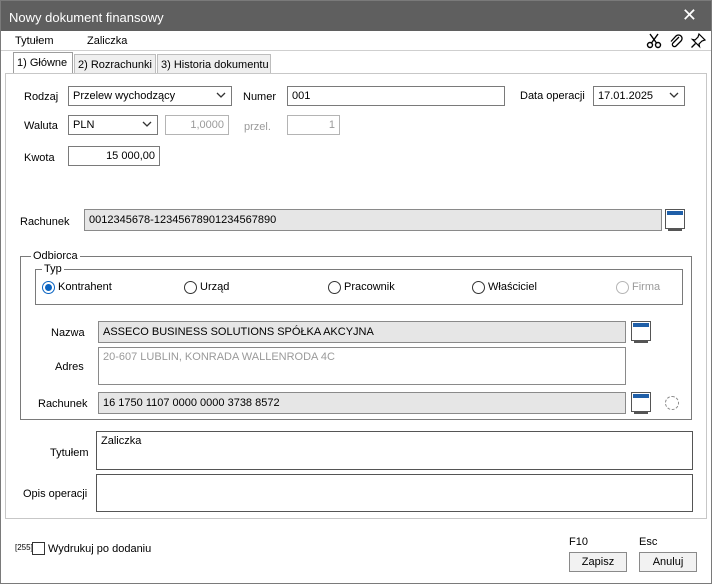  I want to click on typ-legend: Typ, so click(53, 269).